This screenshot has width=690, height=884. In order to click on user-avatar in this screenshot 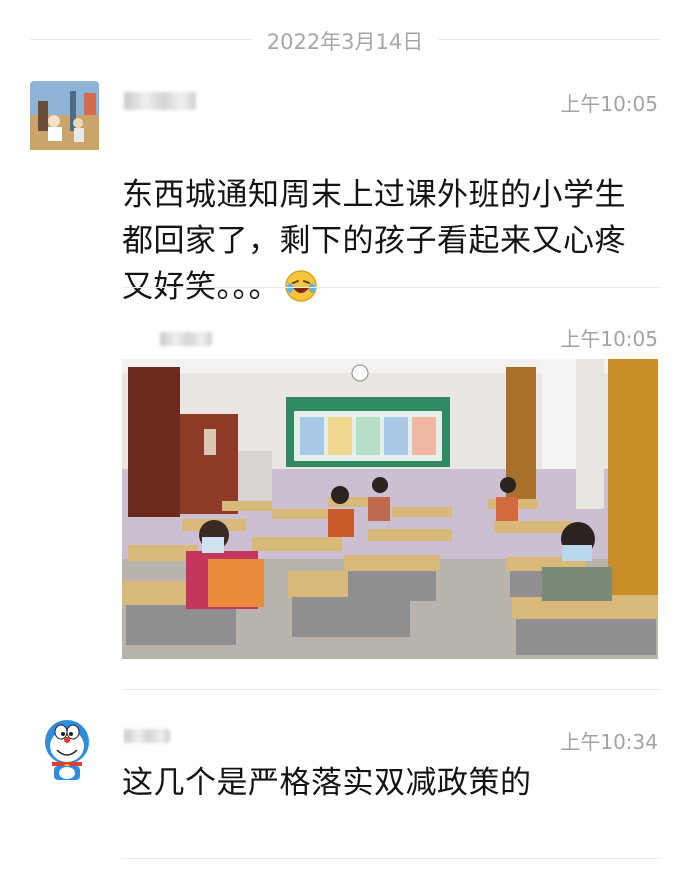, I will do `click(64, 115)`.